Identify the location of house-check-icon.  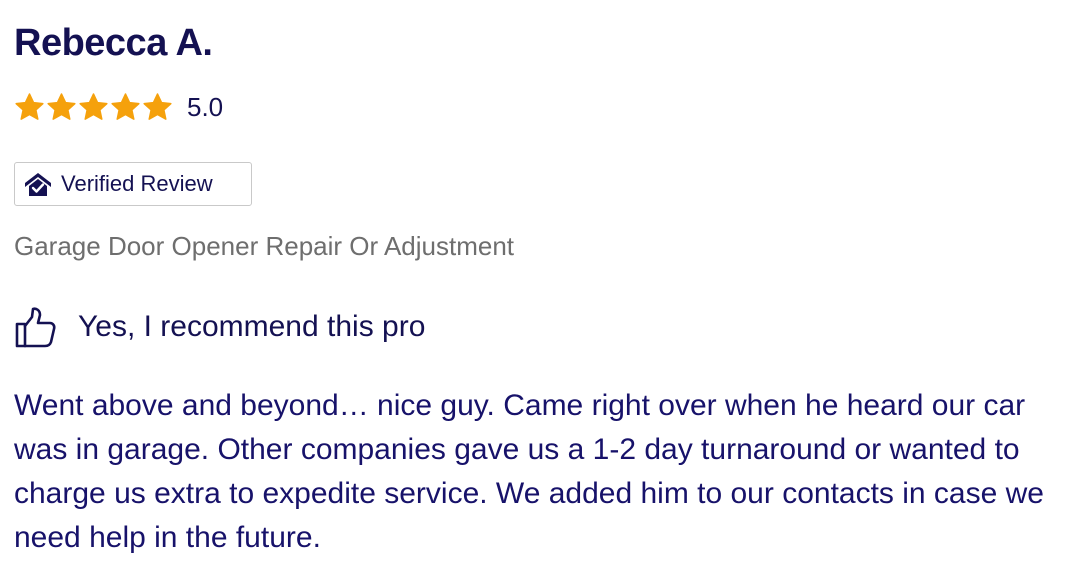
(38, 184).